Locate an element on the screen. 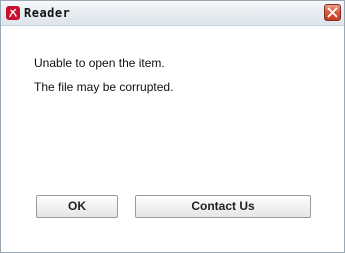  close-button is located at coordinates (332, 12).